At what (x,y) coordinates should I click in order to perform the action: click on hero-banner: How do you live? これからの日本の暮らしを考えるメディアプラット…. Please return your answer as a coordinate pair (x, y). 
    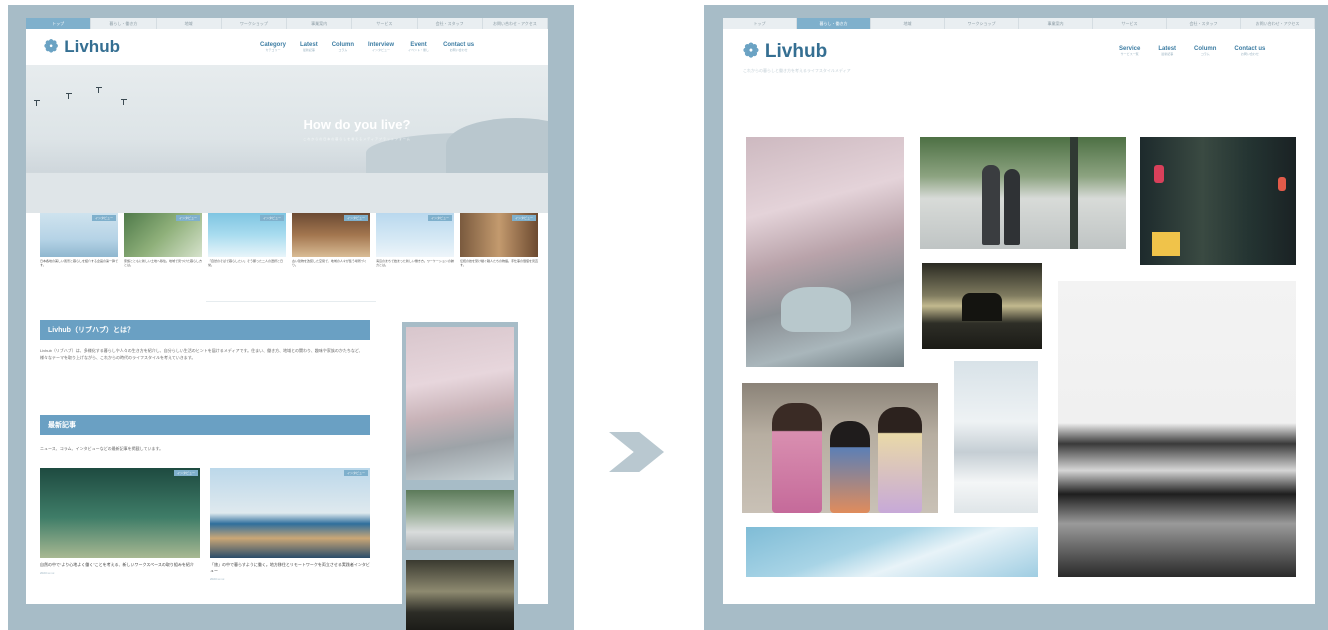
    Looking at the image, I should click on (287, 139).